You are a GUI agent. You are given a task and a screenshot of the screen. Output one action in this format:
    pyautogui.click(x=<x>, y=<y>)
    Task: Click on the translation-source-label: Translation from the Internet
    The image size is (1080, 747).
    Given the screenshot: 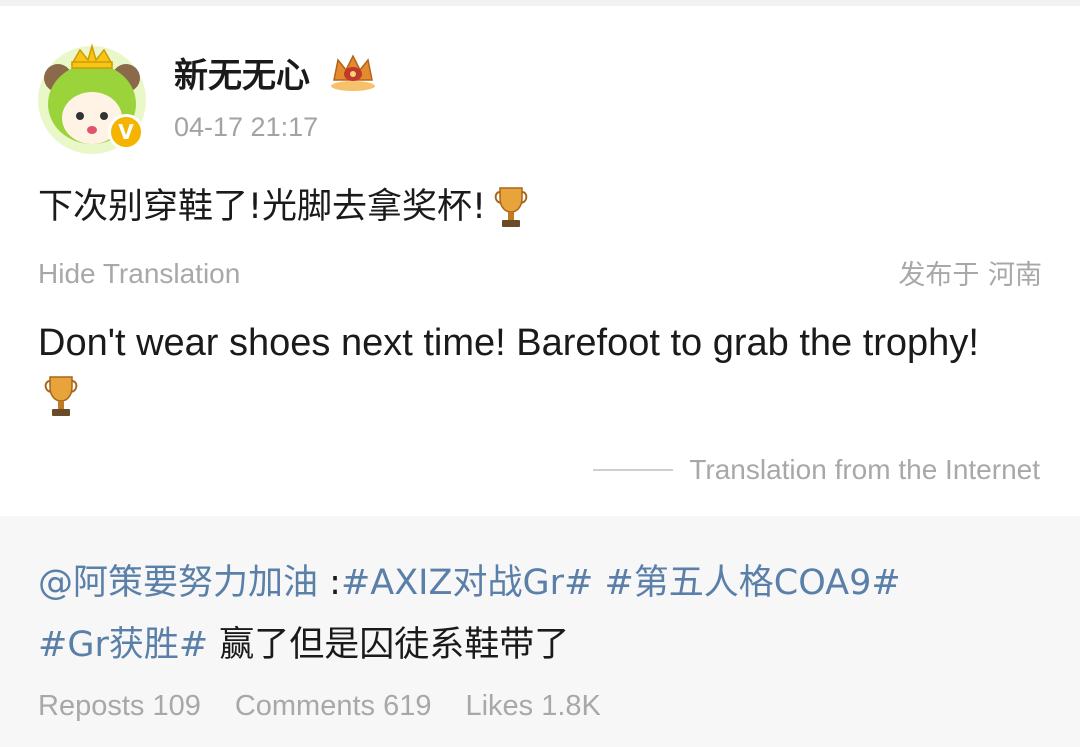 What is the action you would take?
    pyautogui.click(x=864, y=469)
    